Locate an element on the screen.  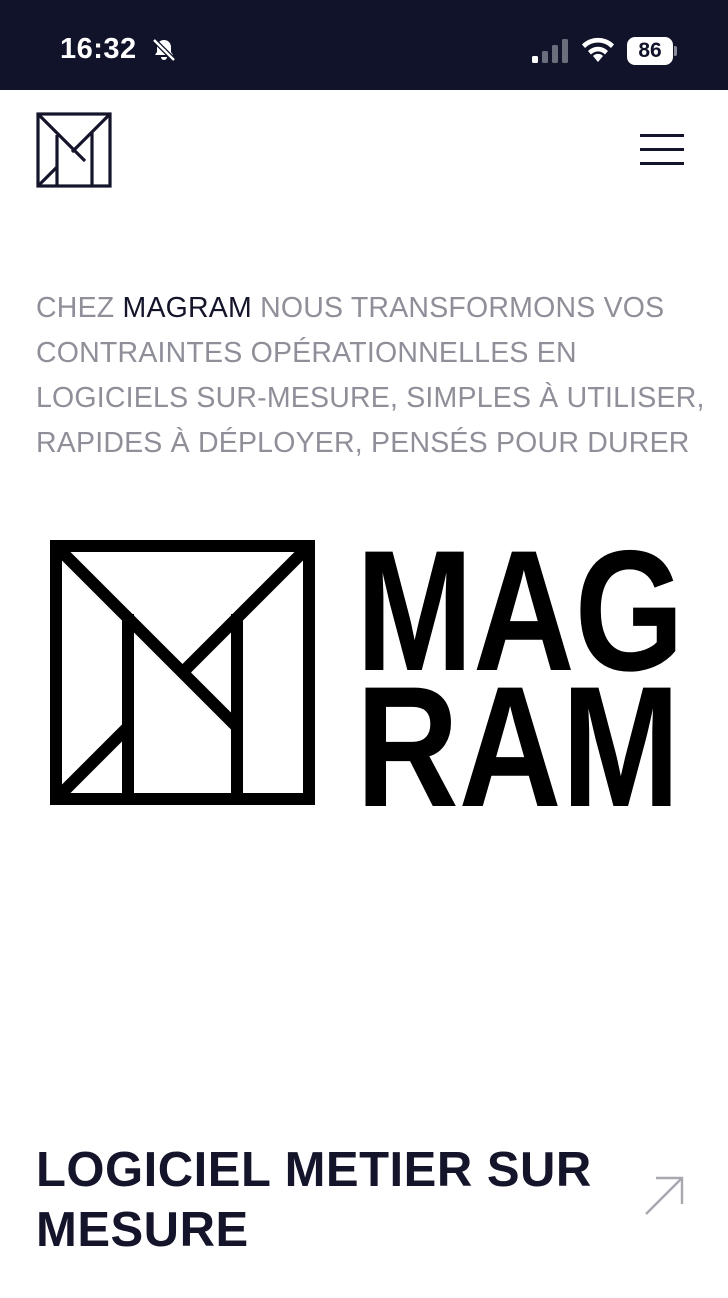
status-time: 16:32 is located at coordinates (98, 49).